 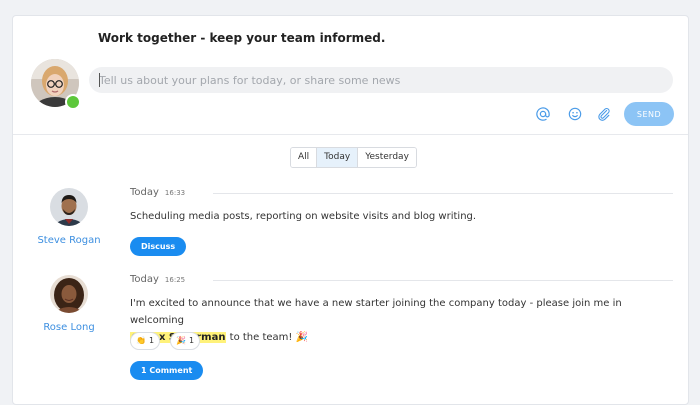 What do you see at coordinates (175, 280) in the screenshot?
I see `post-time: 16:25` at bounding box center [175, 280].